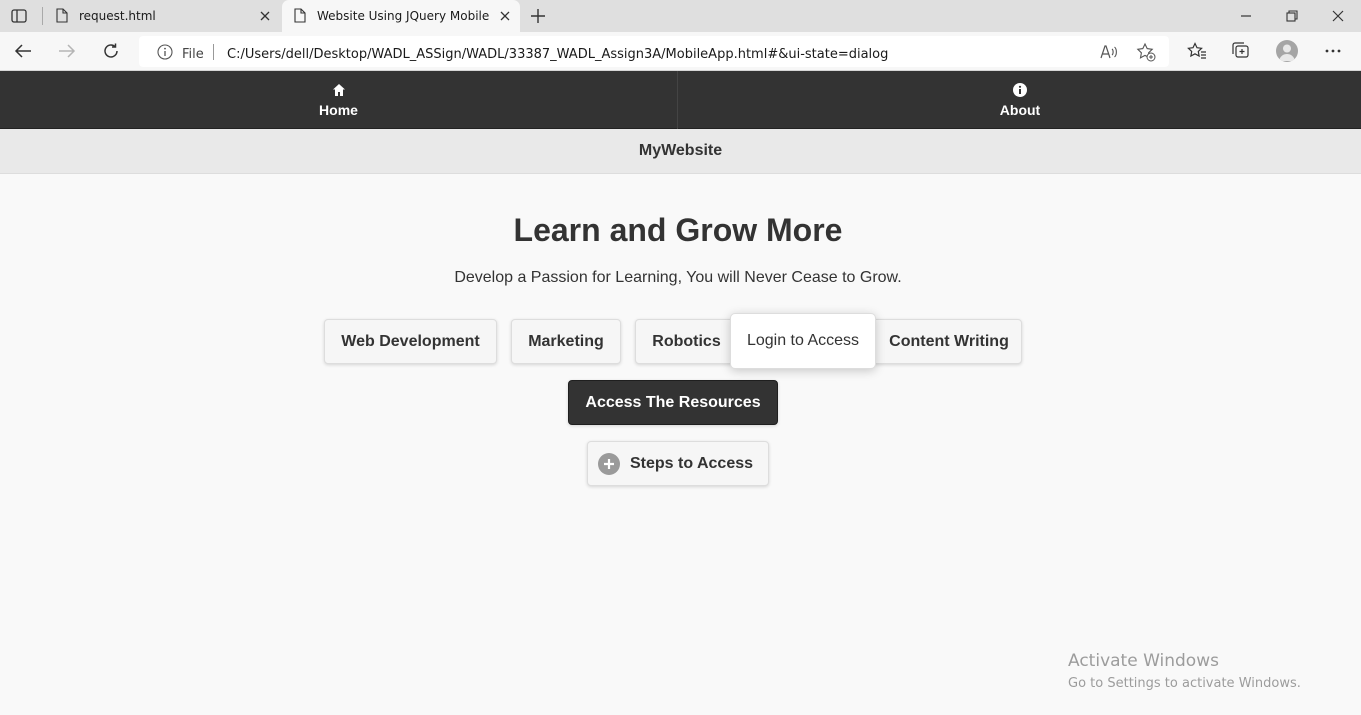 Image resolution: width=1361 pixels, height=715 pixels. I want to click on content-writing-button: Content Writing, so click(945, 341).